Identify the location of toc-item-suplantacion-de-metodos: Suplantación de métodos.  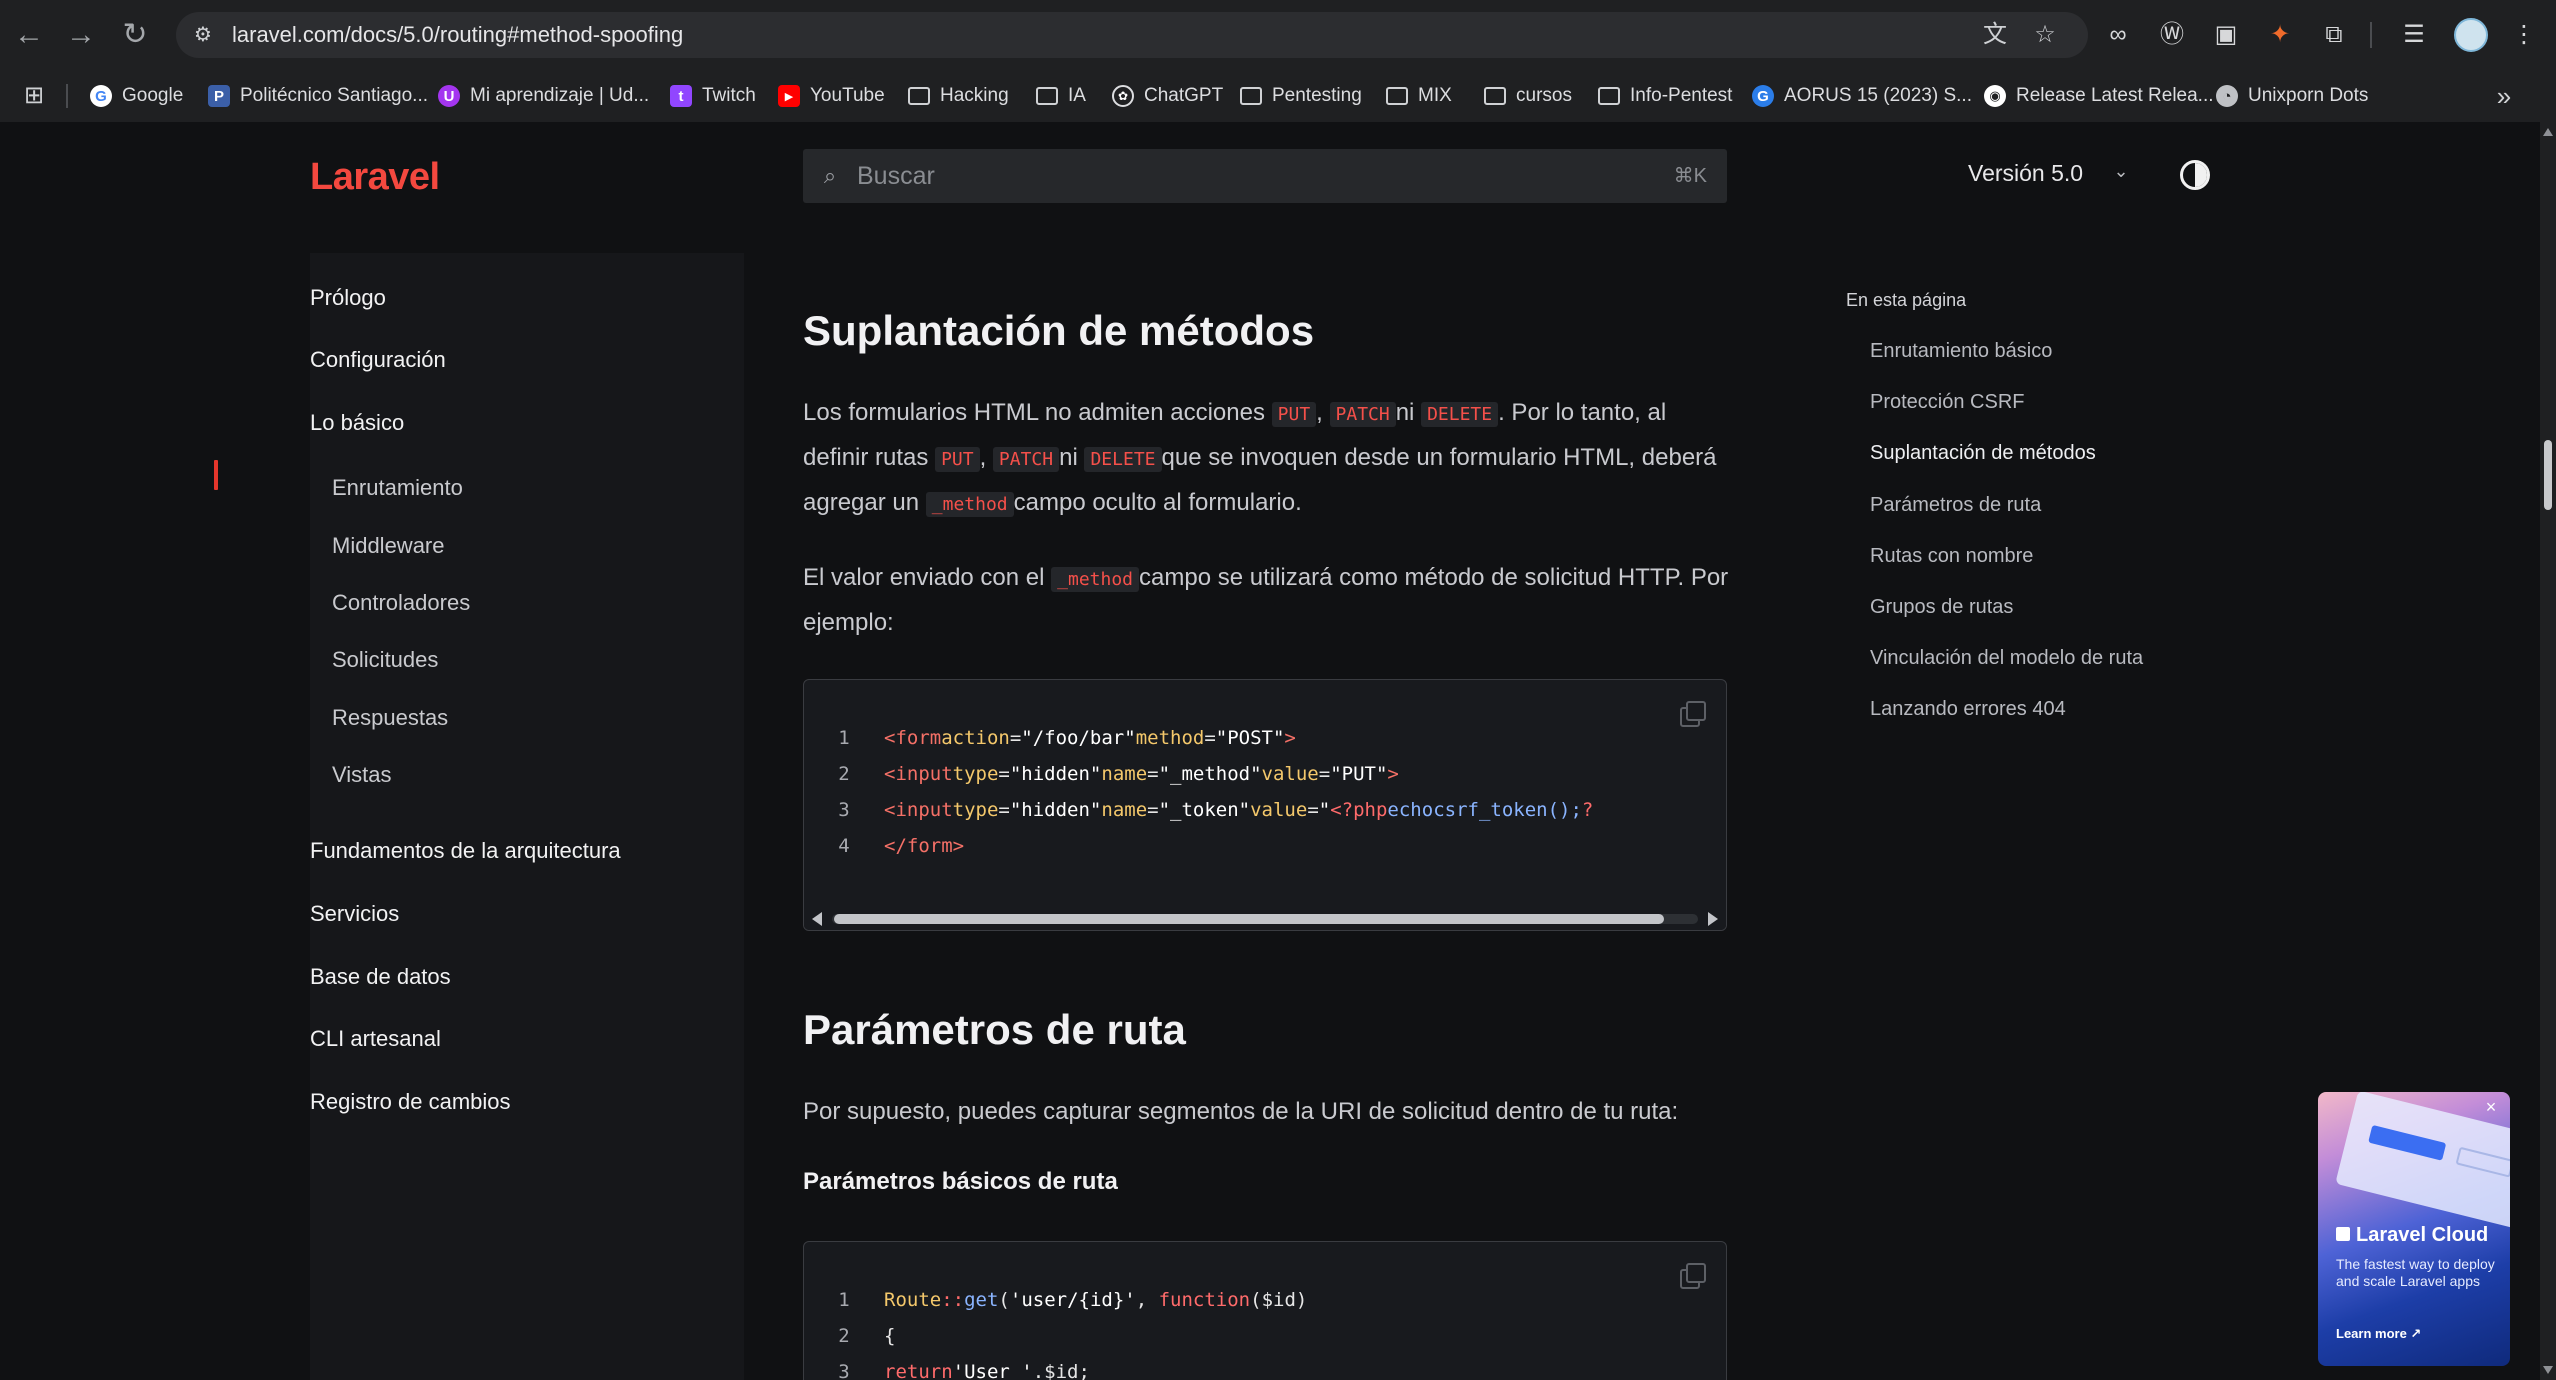
(1983, 453).